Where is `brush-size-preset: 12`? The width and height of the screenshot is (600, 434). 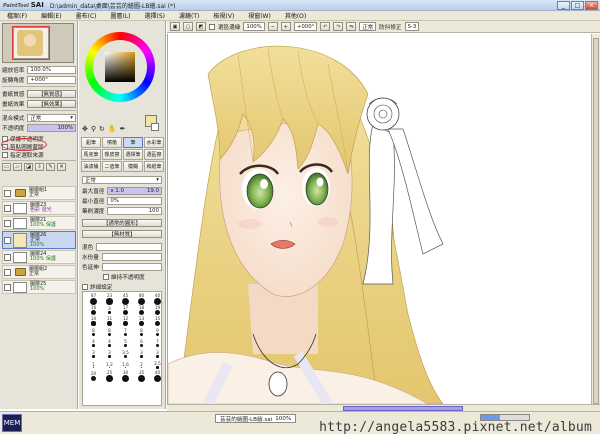
brush-size-preset: 12 is located at coordinates (125, 321).